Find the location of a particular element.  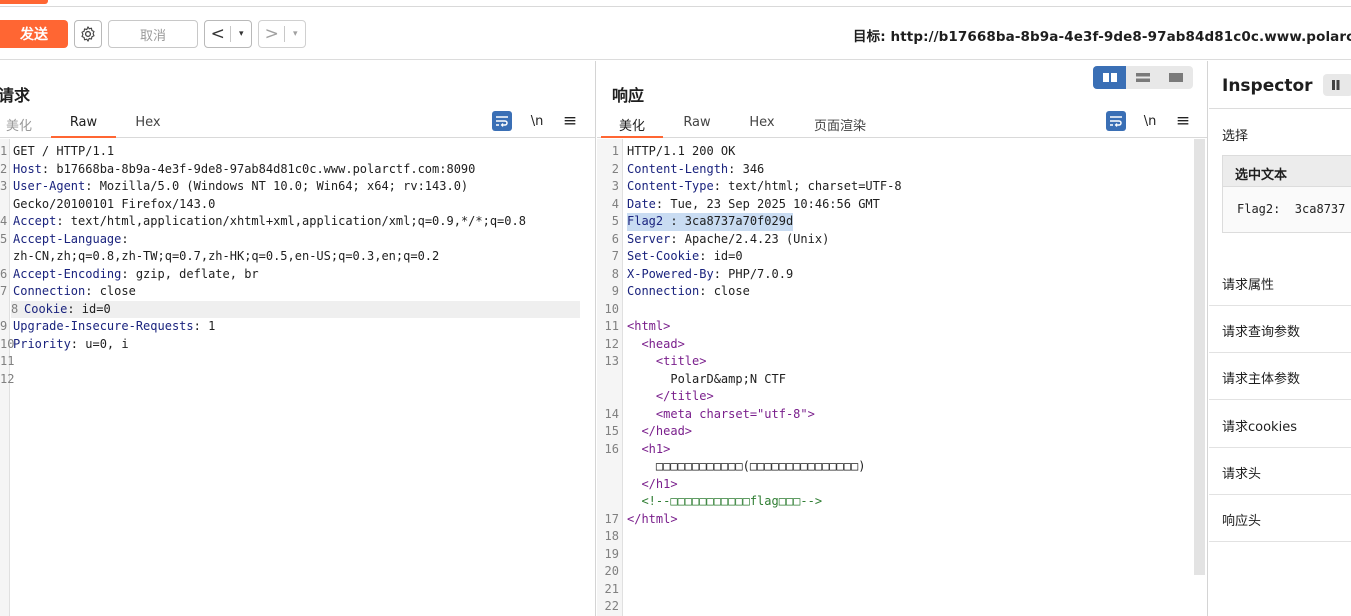

code-line: 17 </html> is located at coordinates (902, 520).